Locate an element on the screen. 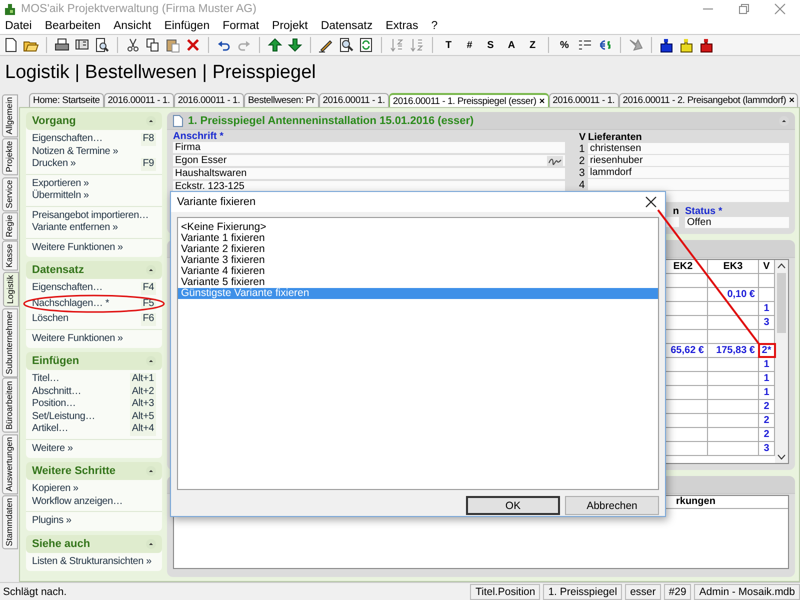  menu-item: ? is located at coordinates (434, 26).